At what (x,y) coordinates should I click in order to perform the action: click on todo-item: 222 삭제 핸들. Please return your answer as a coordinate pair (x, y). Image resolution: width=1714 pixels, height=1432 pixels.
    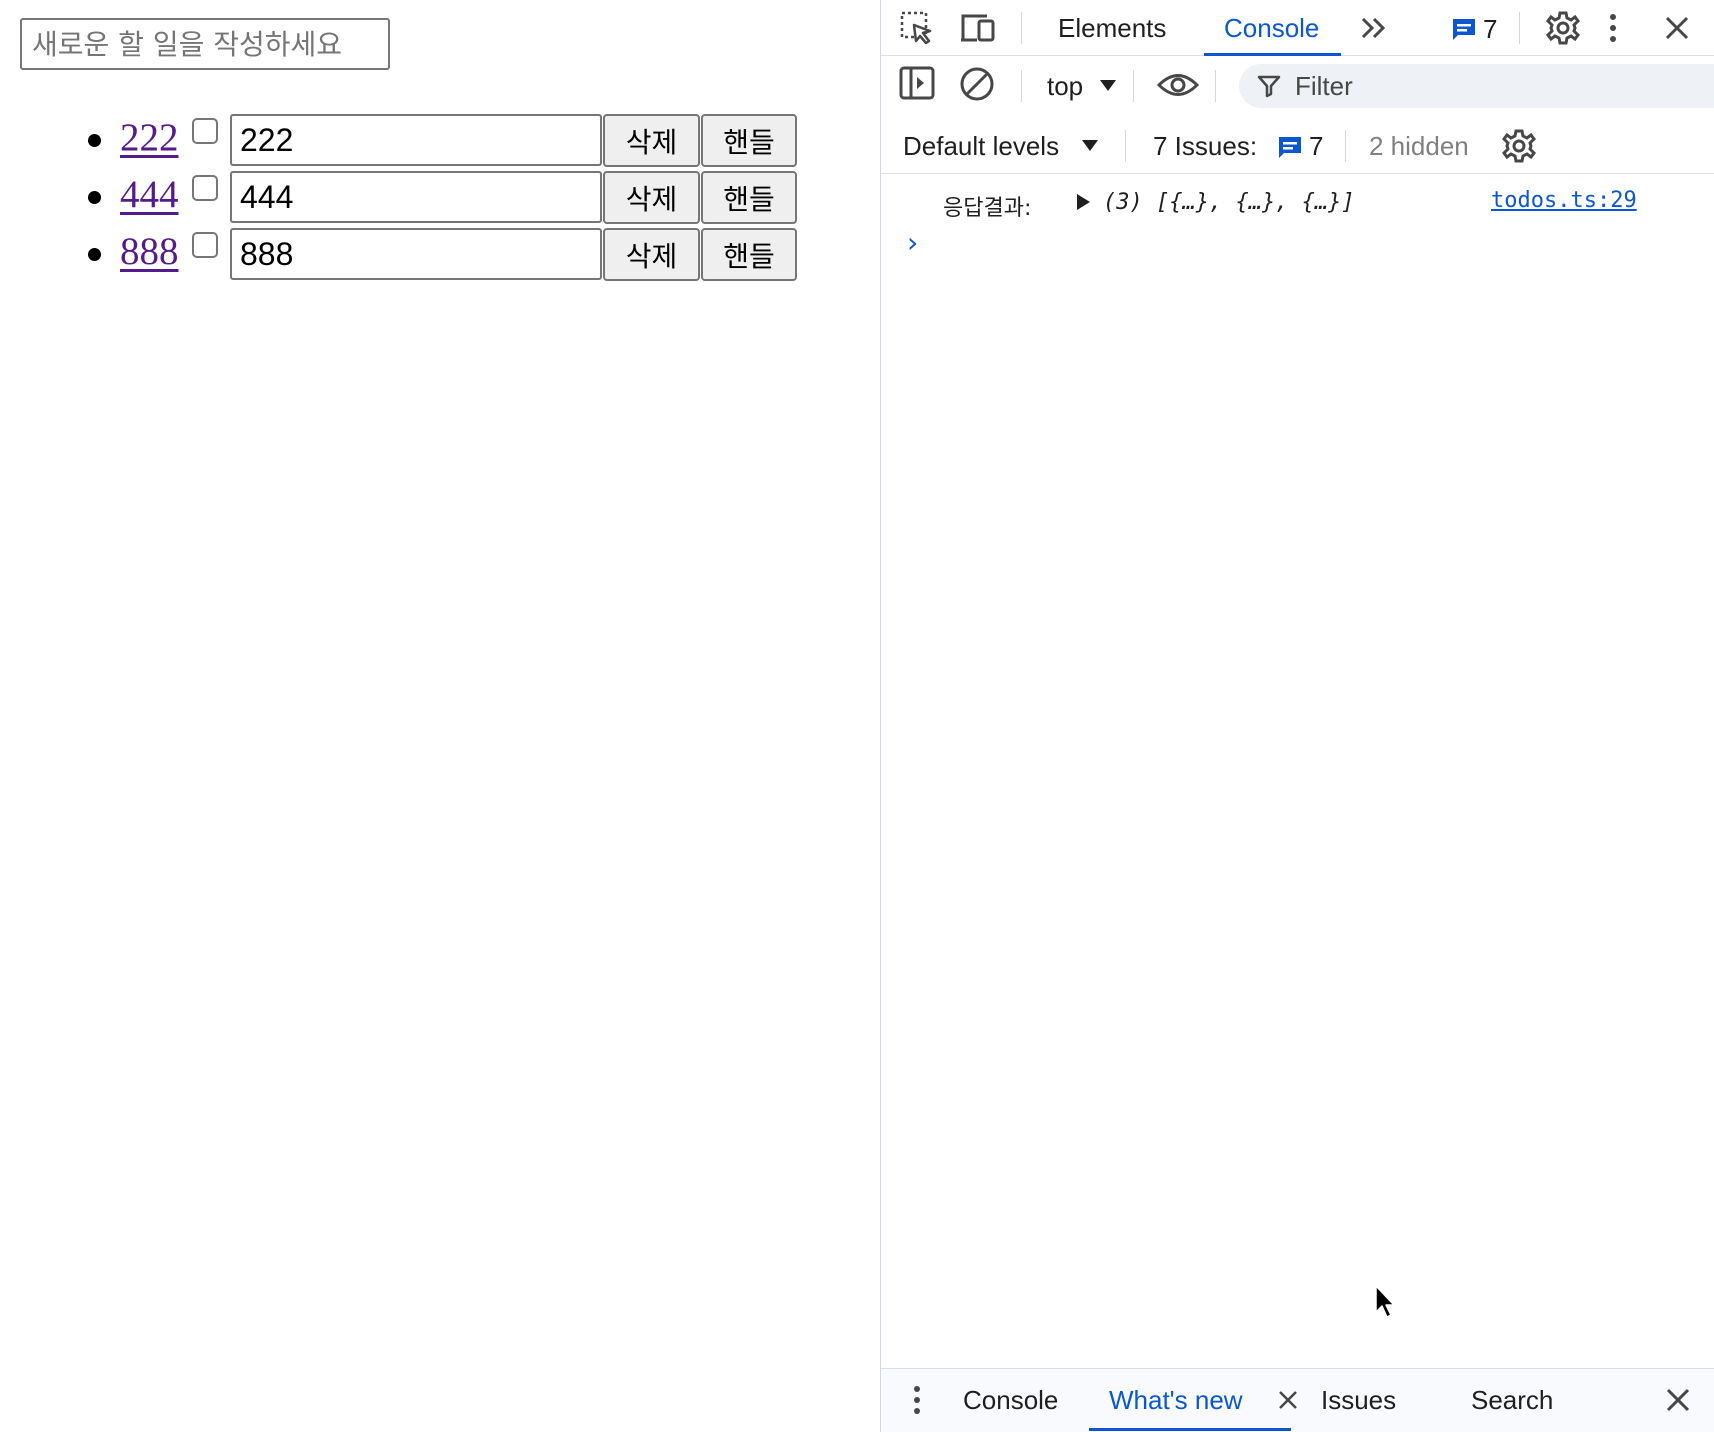
    Looking at the image, I should click on (400, 141).